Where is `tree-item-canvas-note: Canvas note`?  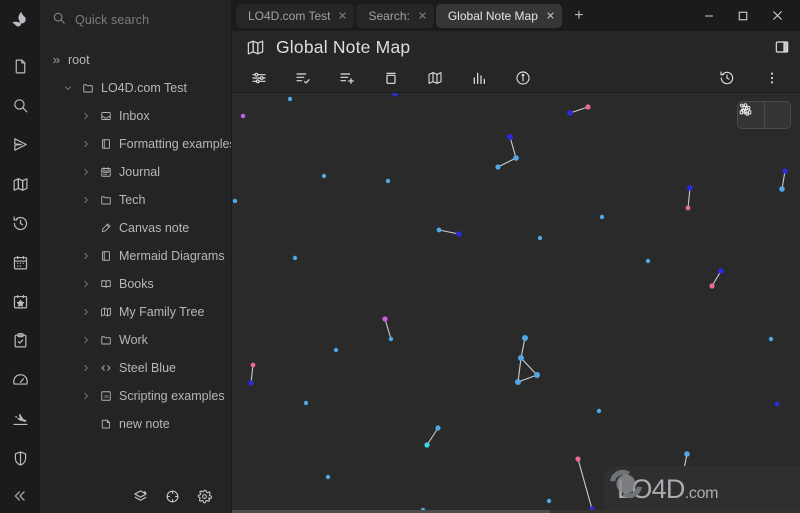
tree-item-canvas-note: Canvas note is located at coordinates (136, 228).